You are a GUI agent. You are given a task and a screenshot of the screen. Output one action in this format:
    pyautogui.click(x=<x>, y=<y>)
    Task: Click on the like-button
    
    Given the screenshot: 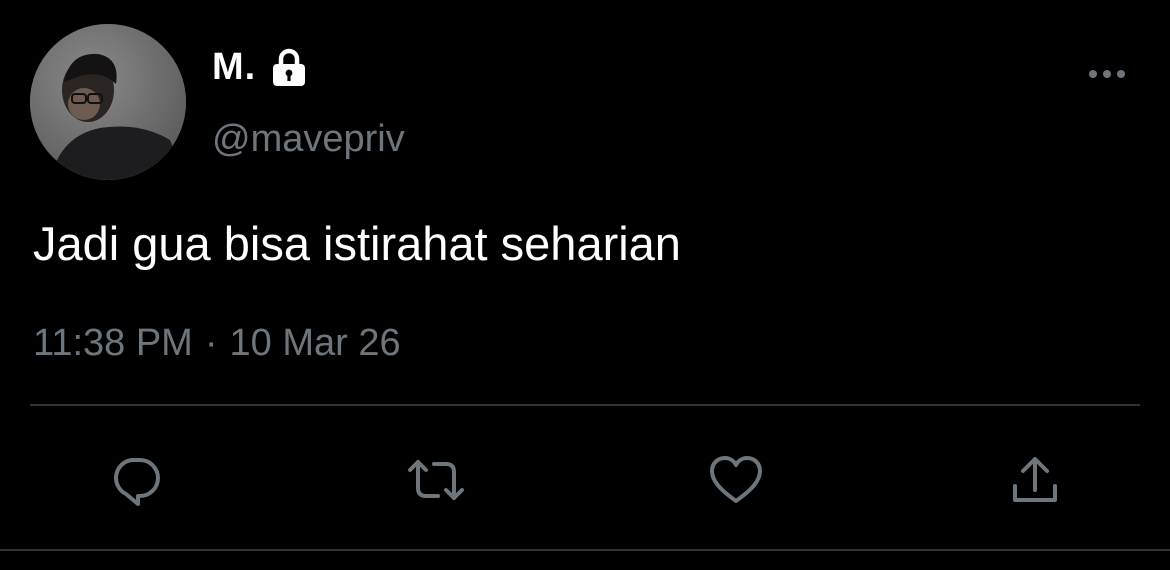 What is the action you would take?
    pyautogui.click(x=736, y=480)
    